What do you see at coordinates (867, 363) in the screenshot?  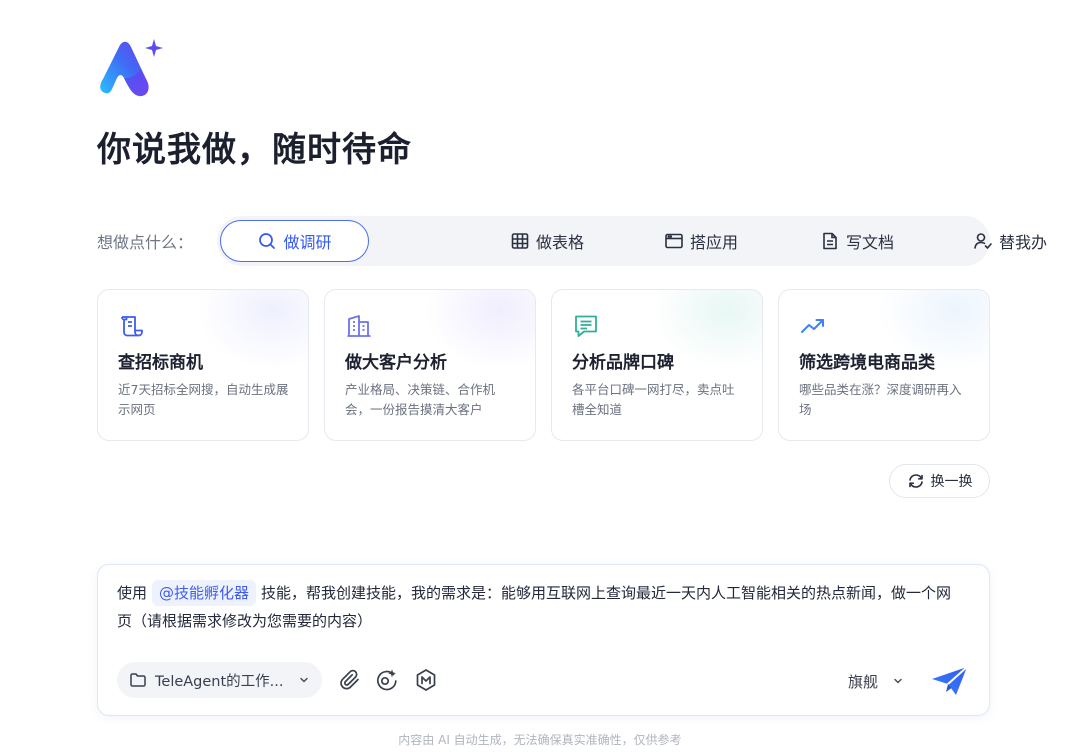 I see `card-title: 筛选跨境电商品类` at bounding box center [867, 363].